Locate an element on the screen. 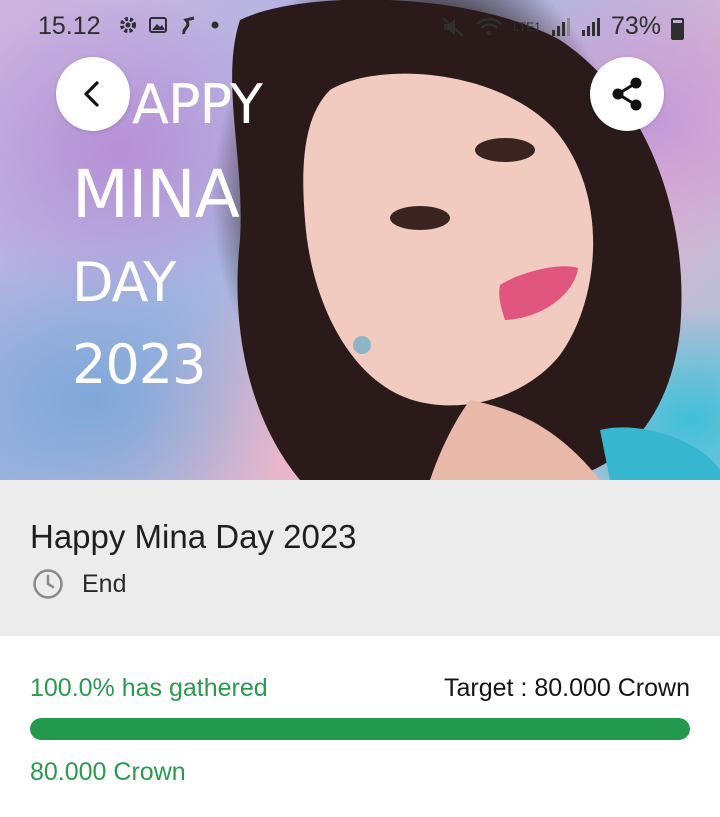  battery-percent: 73% is located at coordinates (635, 26).